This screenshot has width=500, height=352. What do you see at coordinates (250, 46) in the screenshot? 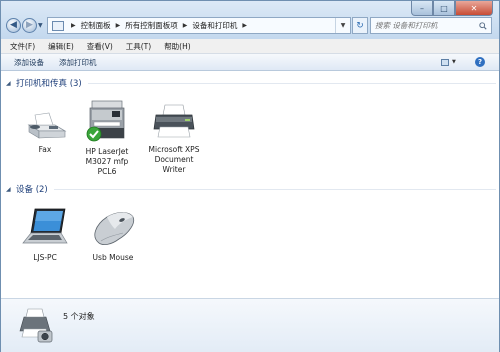
I see `menu-bar: 文件(F) 编辑(E) 查看(V) 工具(T) 帮助(H)` at bounding box center [250, 46].